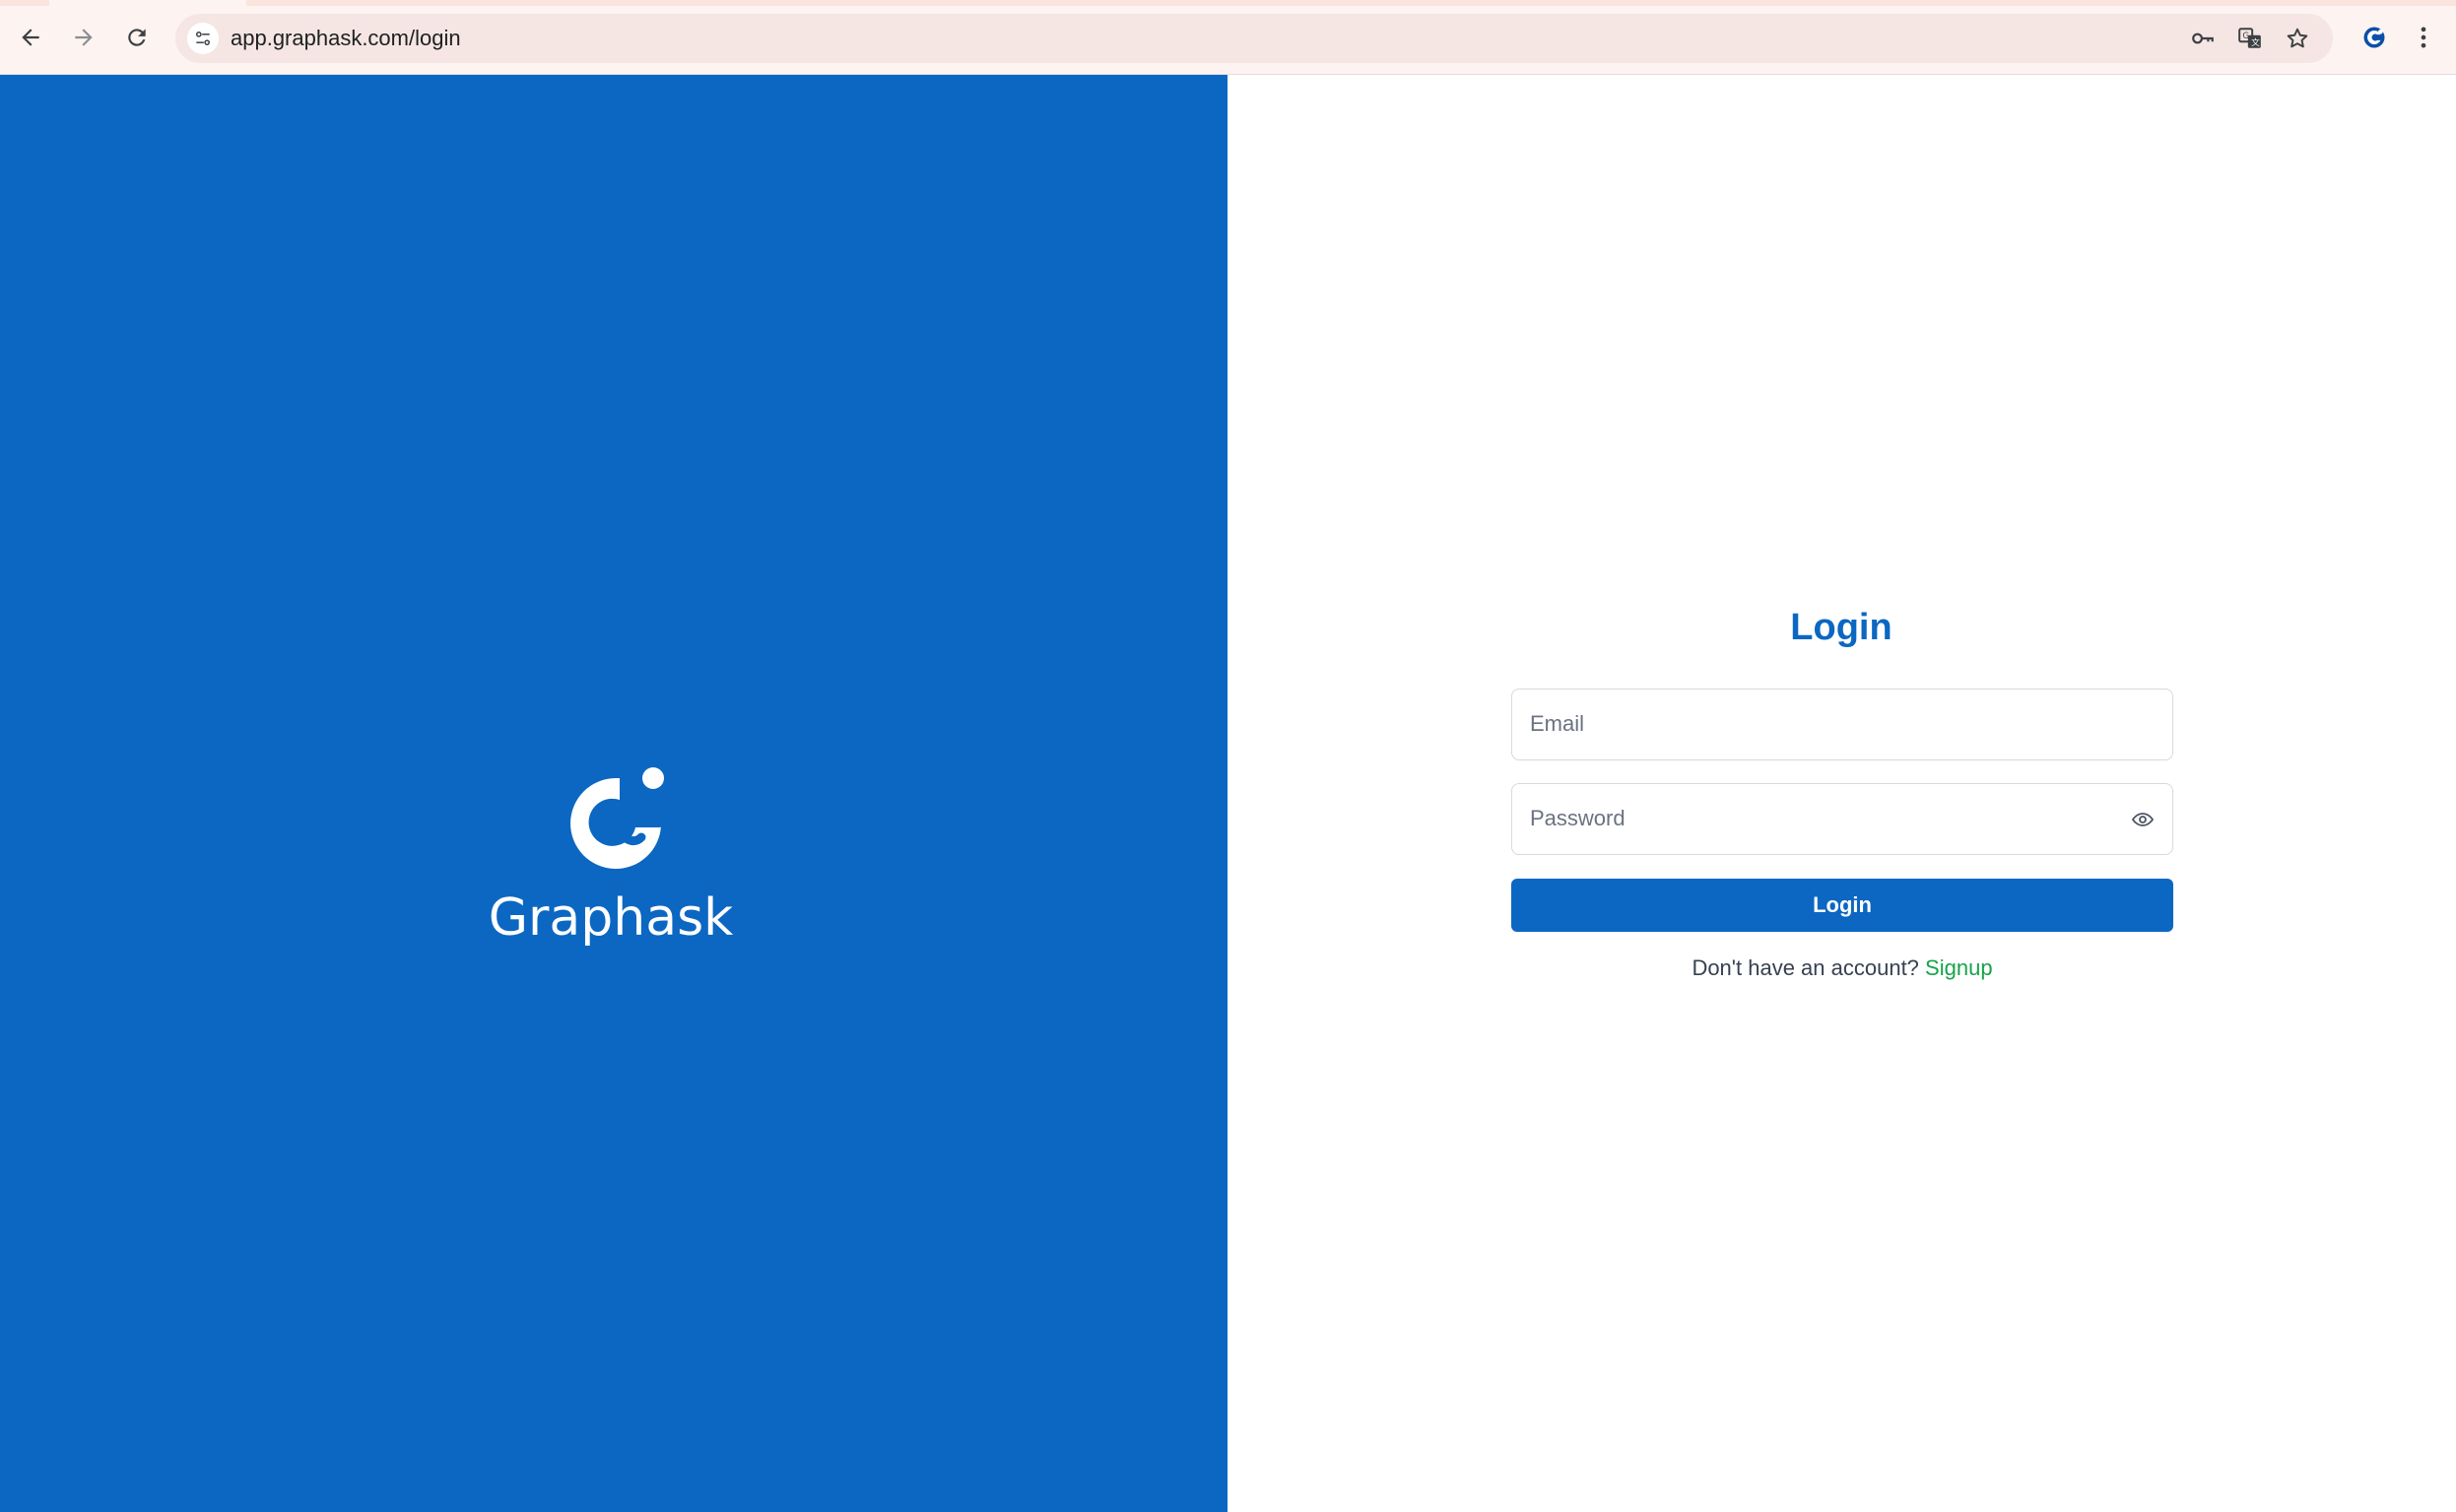 This screenshot has height=1512, width=2456. I want to click on email-input, so click(1826, 724).